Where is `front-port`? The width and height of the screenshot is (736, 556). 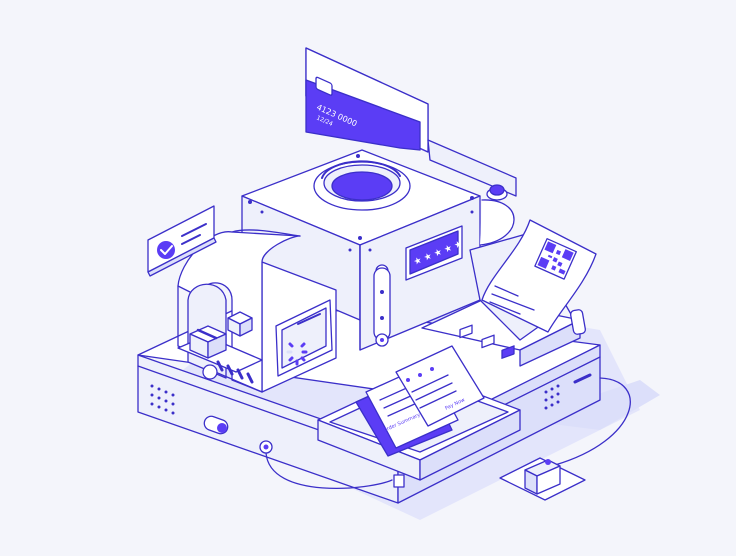
front-port is located at coordinates (266, 447).